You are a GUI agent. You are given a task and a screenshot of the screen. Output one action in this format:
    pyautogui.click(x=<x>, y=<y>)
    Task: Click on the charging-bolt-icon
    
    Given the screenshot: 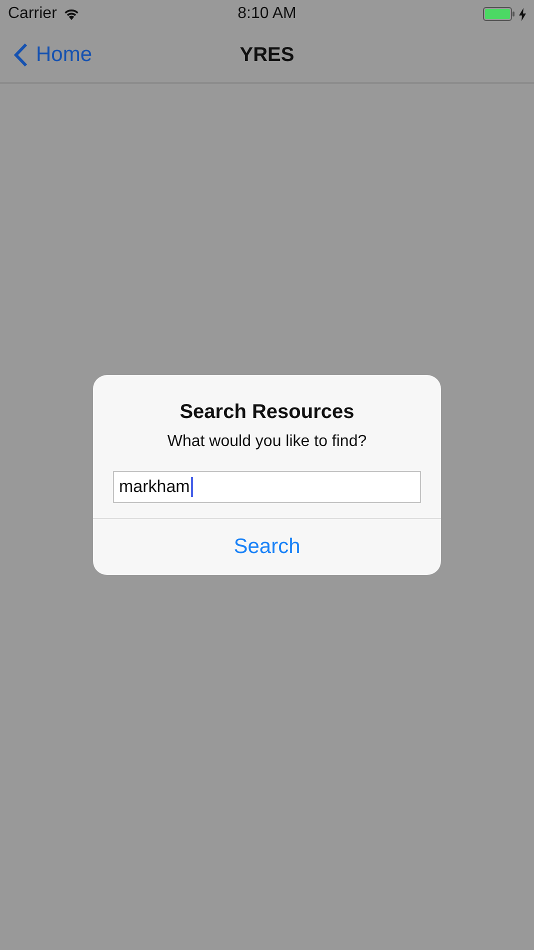 What is the action you would take?
    pyautogui.click(x=522, y=14)
    